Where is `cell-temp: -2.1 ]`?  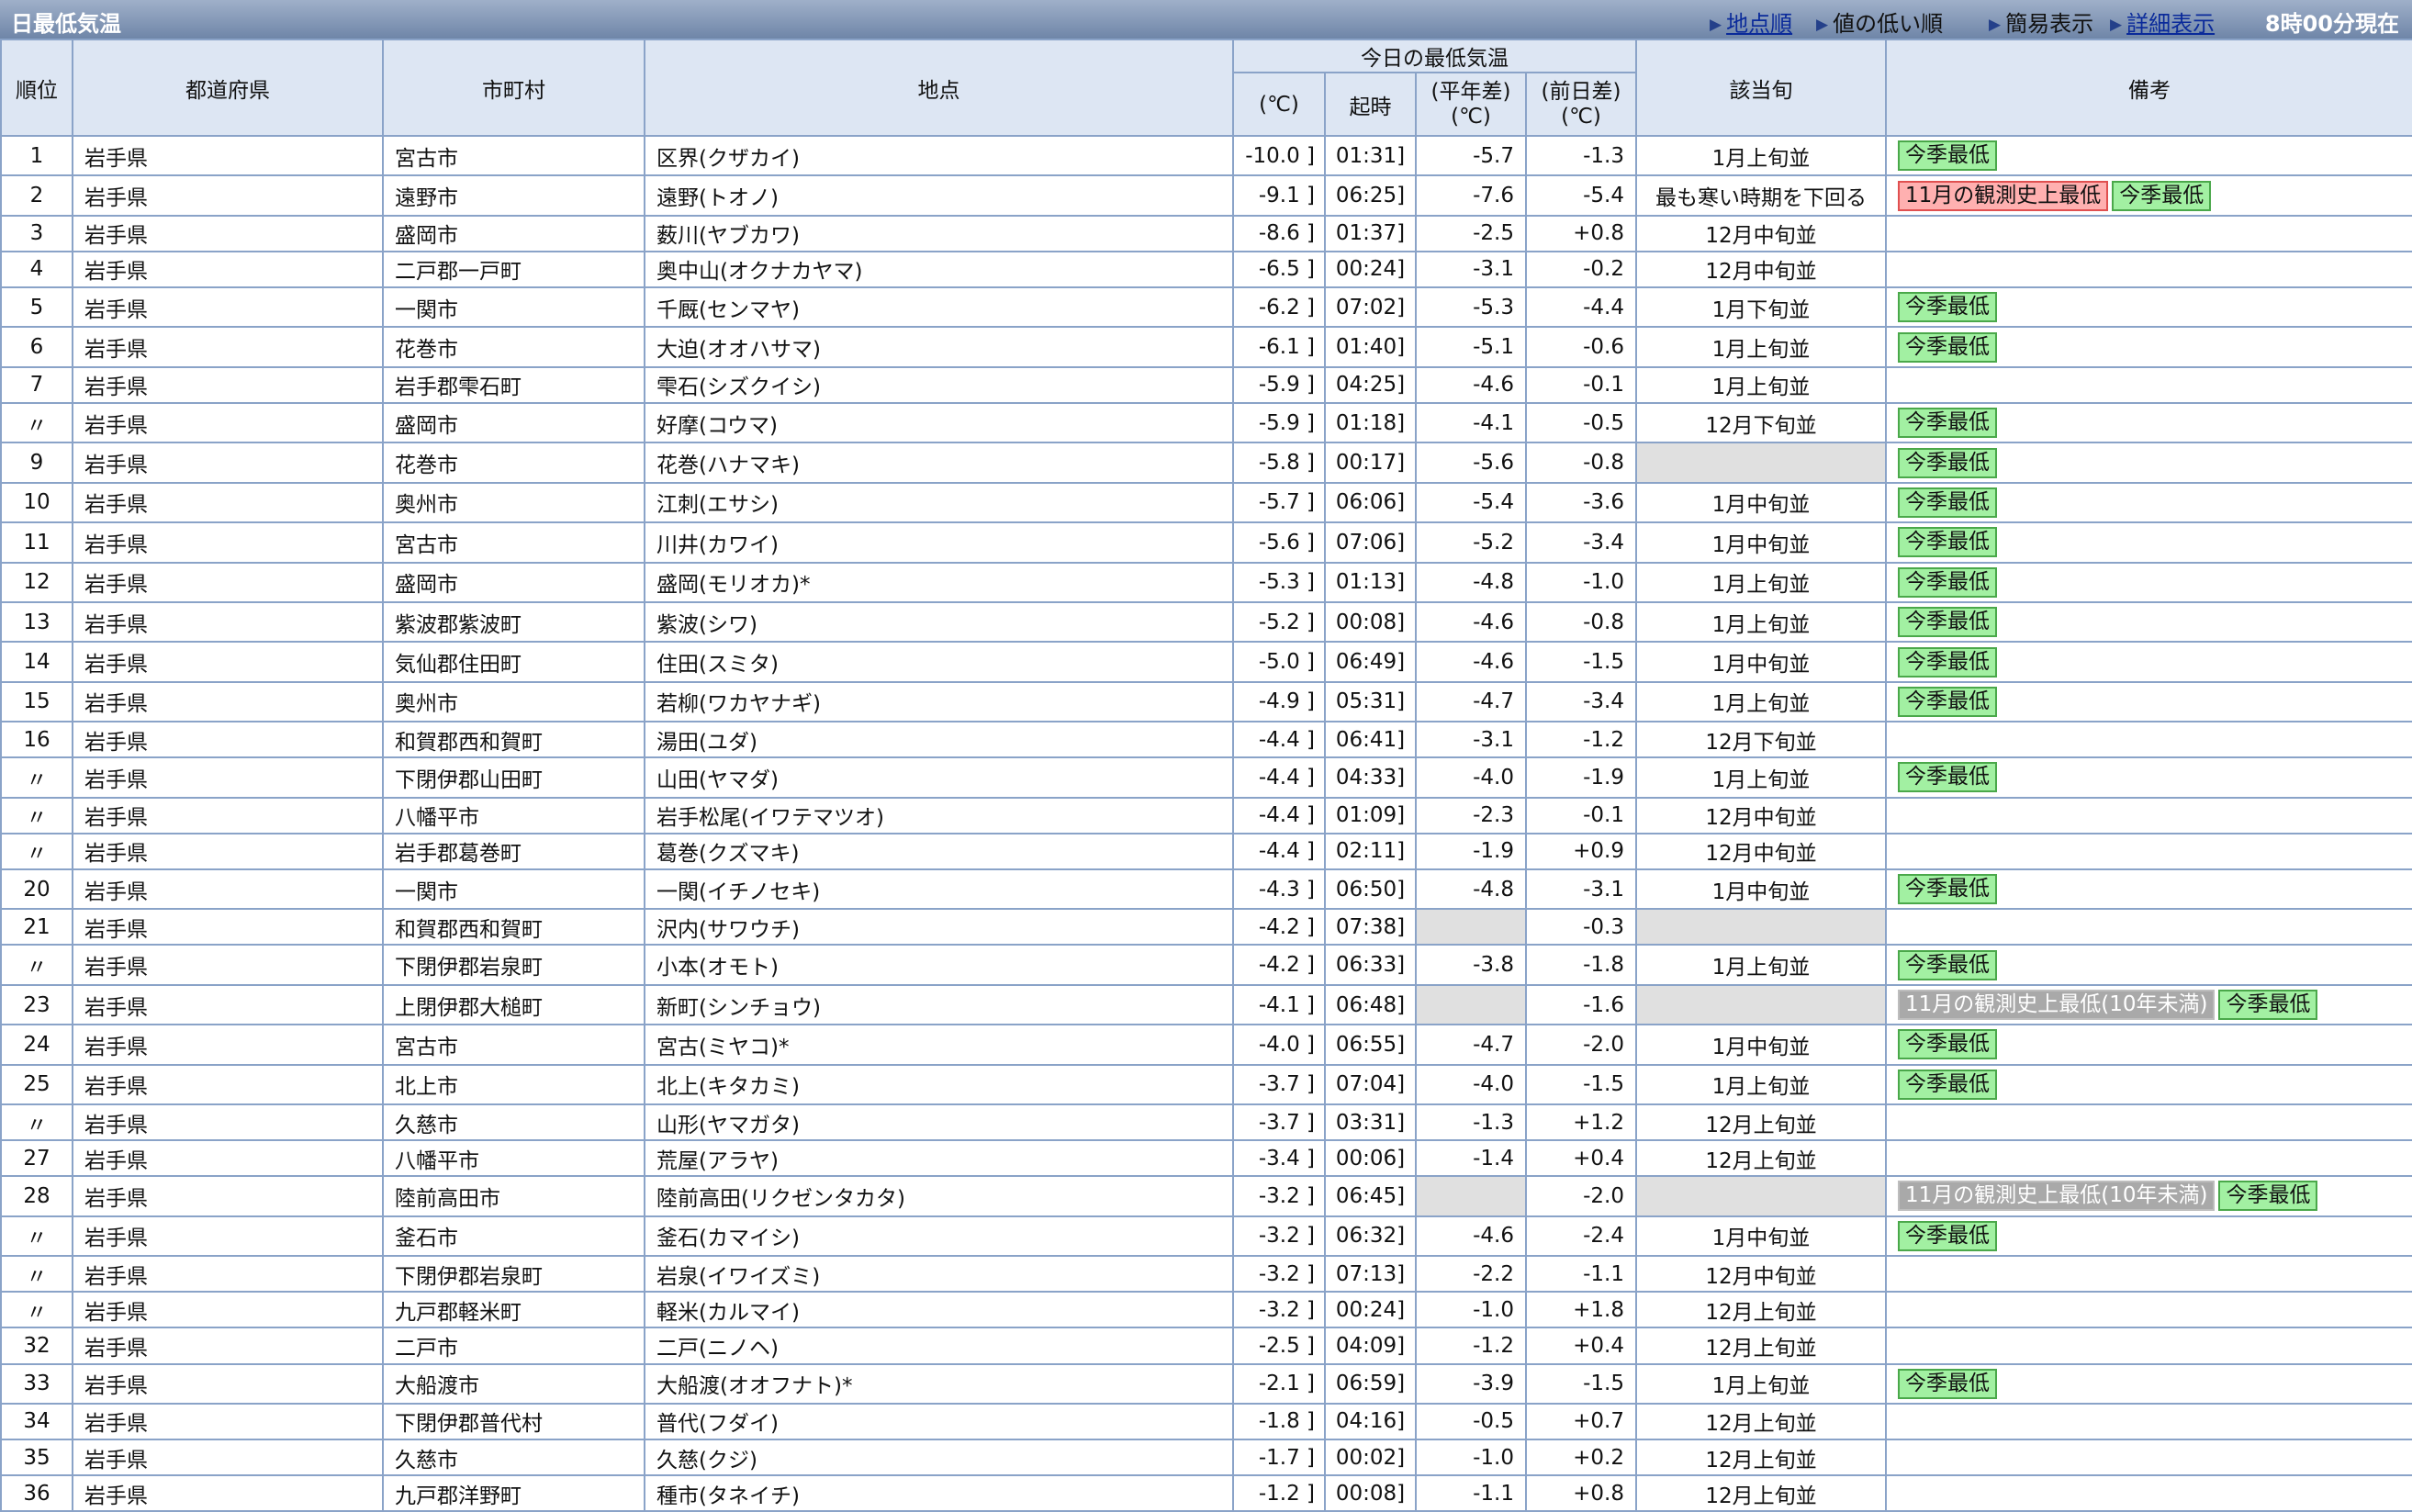
cell-temp: -2.1 ] is located at coordinates (1279, 1383).